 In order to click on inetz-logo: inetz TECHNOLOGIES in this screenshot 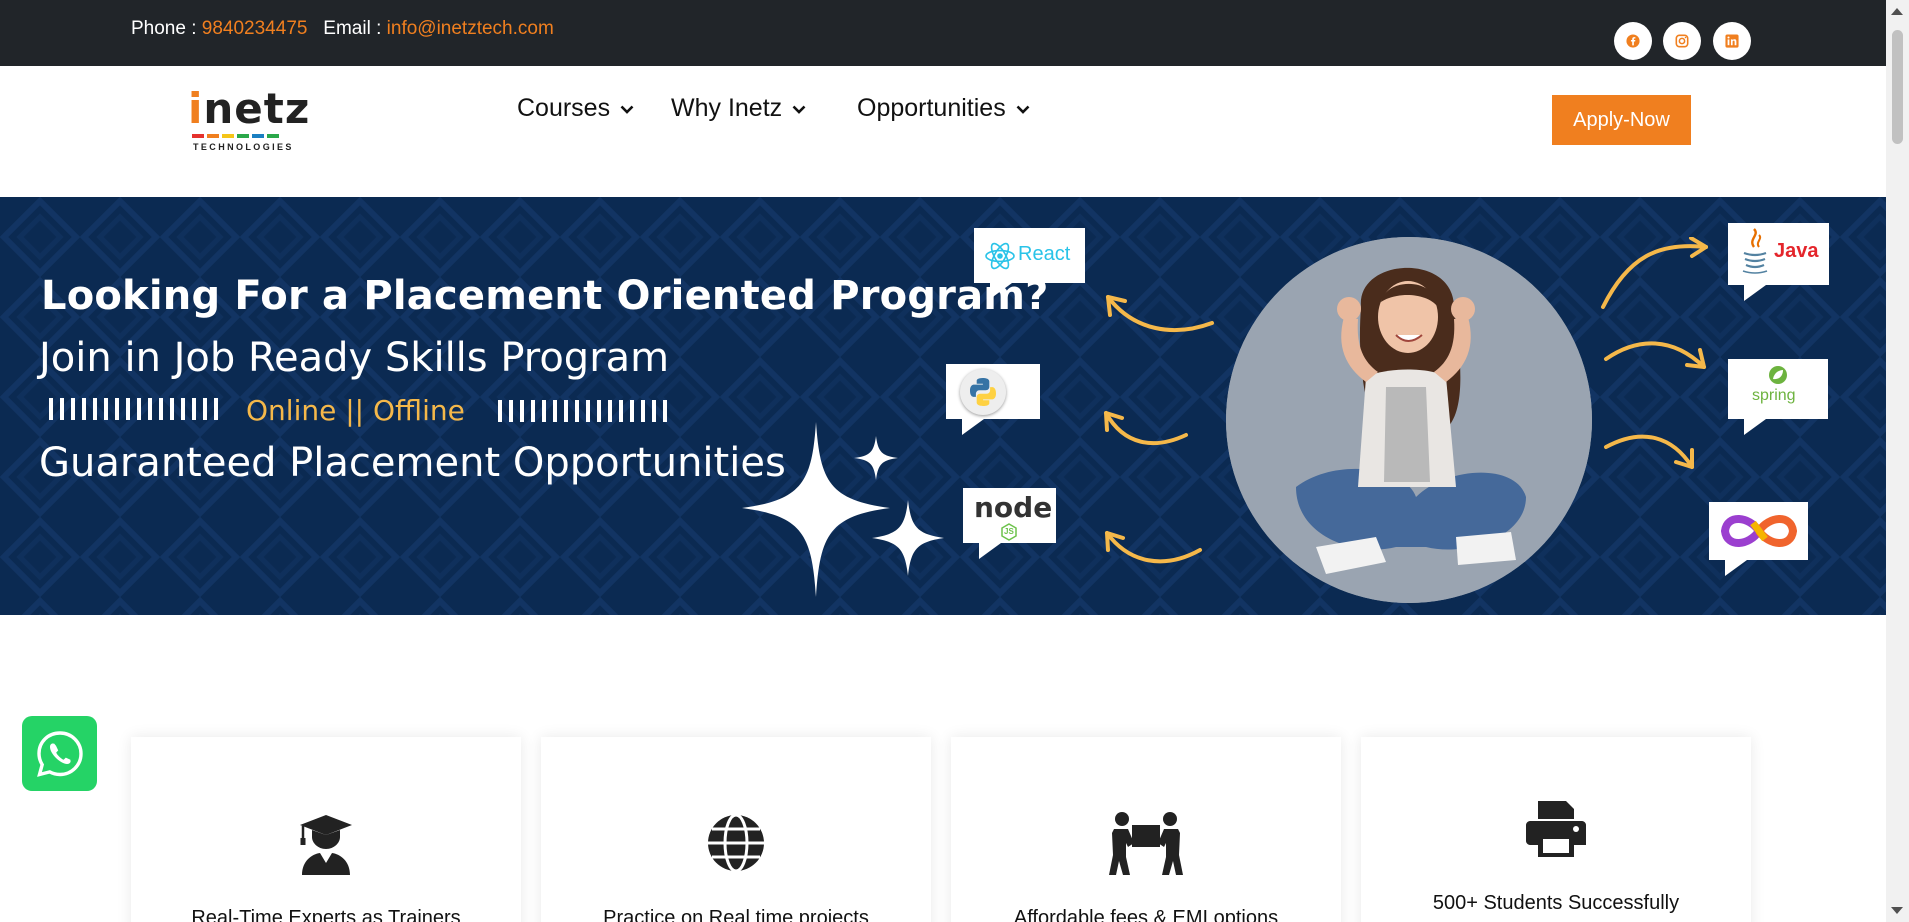, I will do `click(249, 121)`.